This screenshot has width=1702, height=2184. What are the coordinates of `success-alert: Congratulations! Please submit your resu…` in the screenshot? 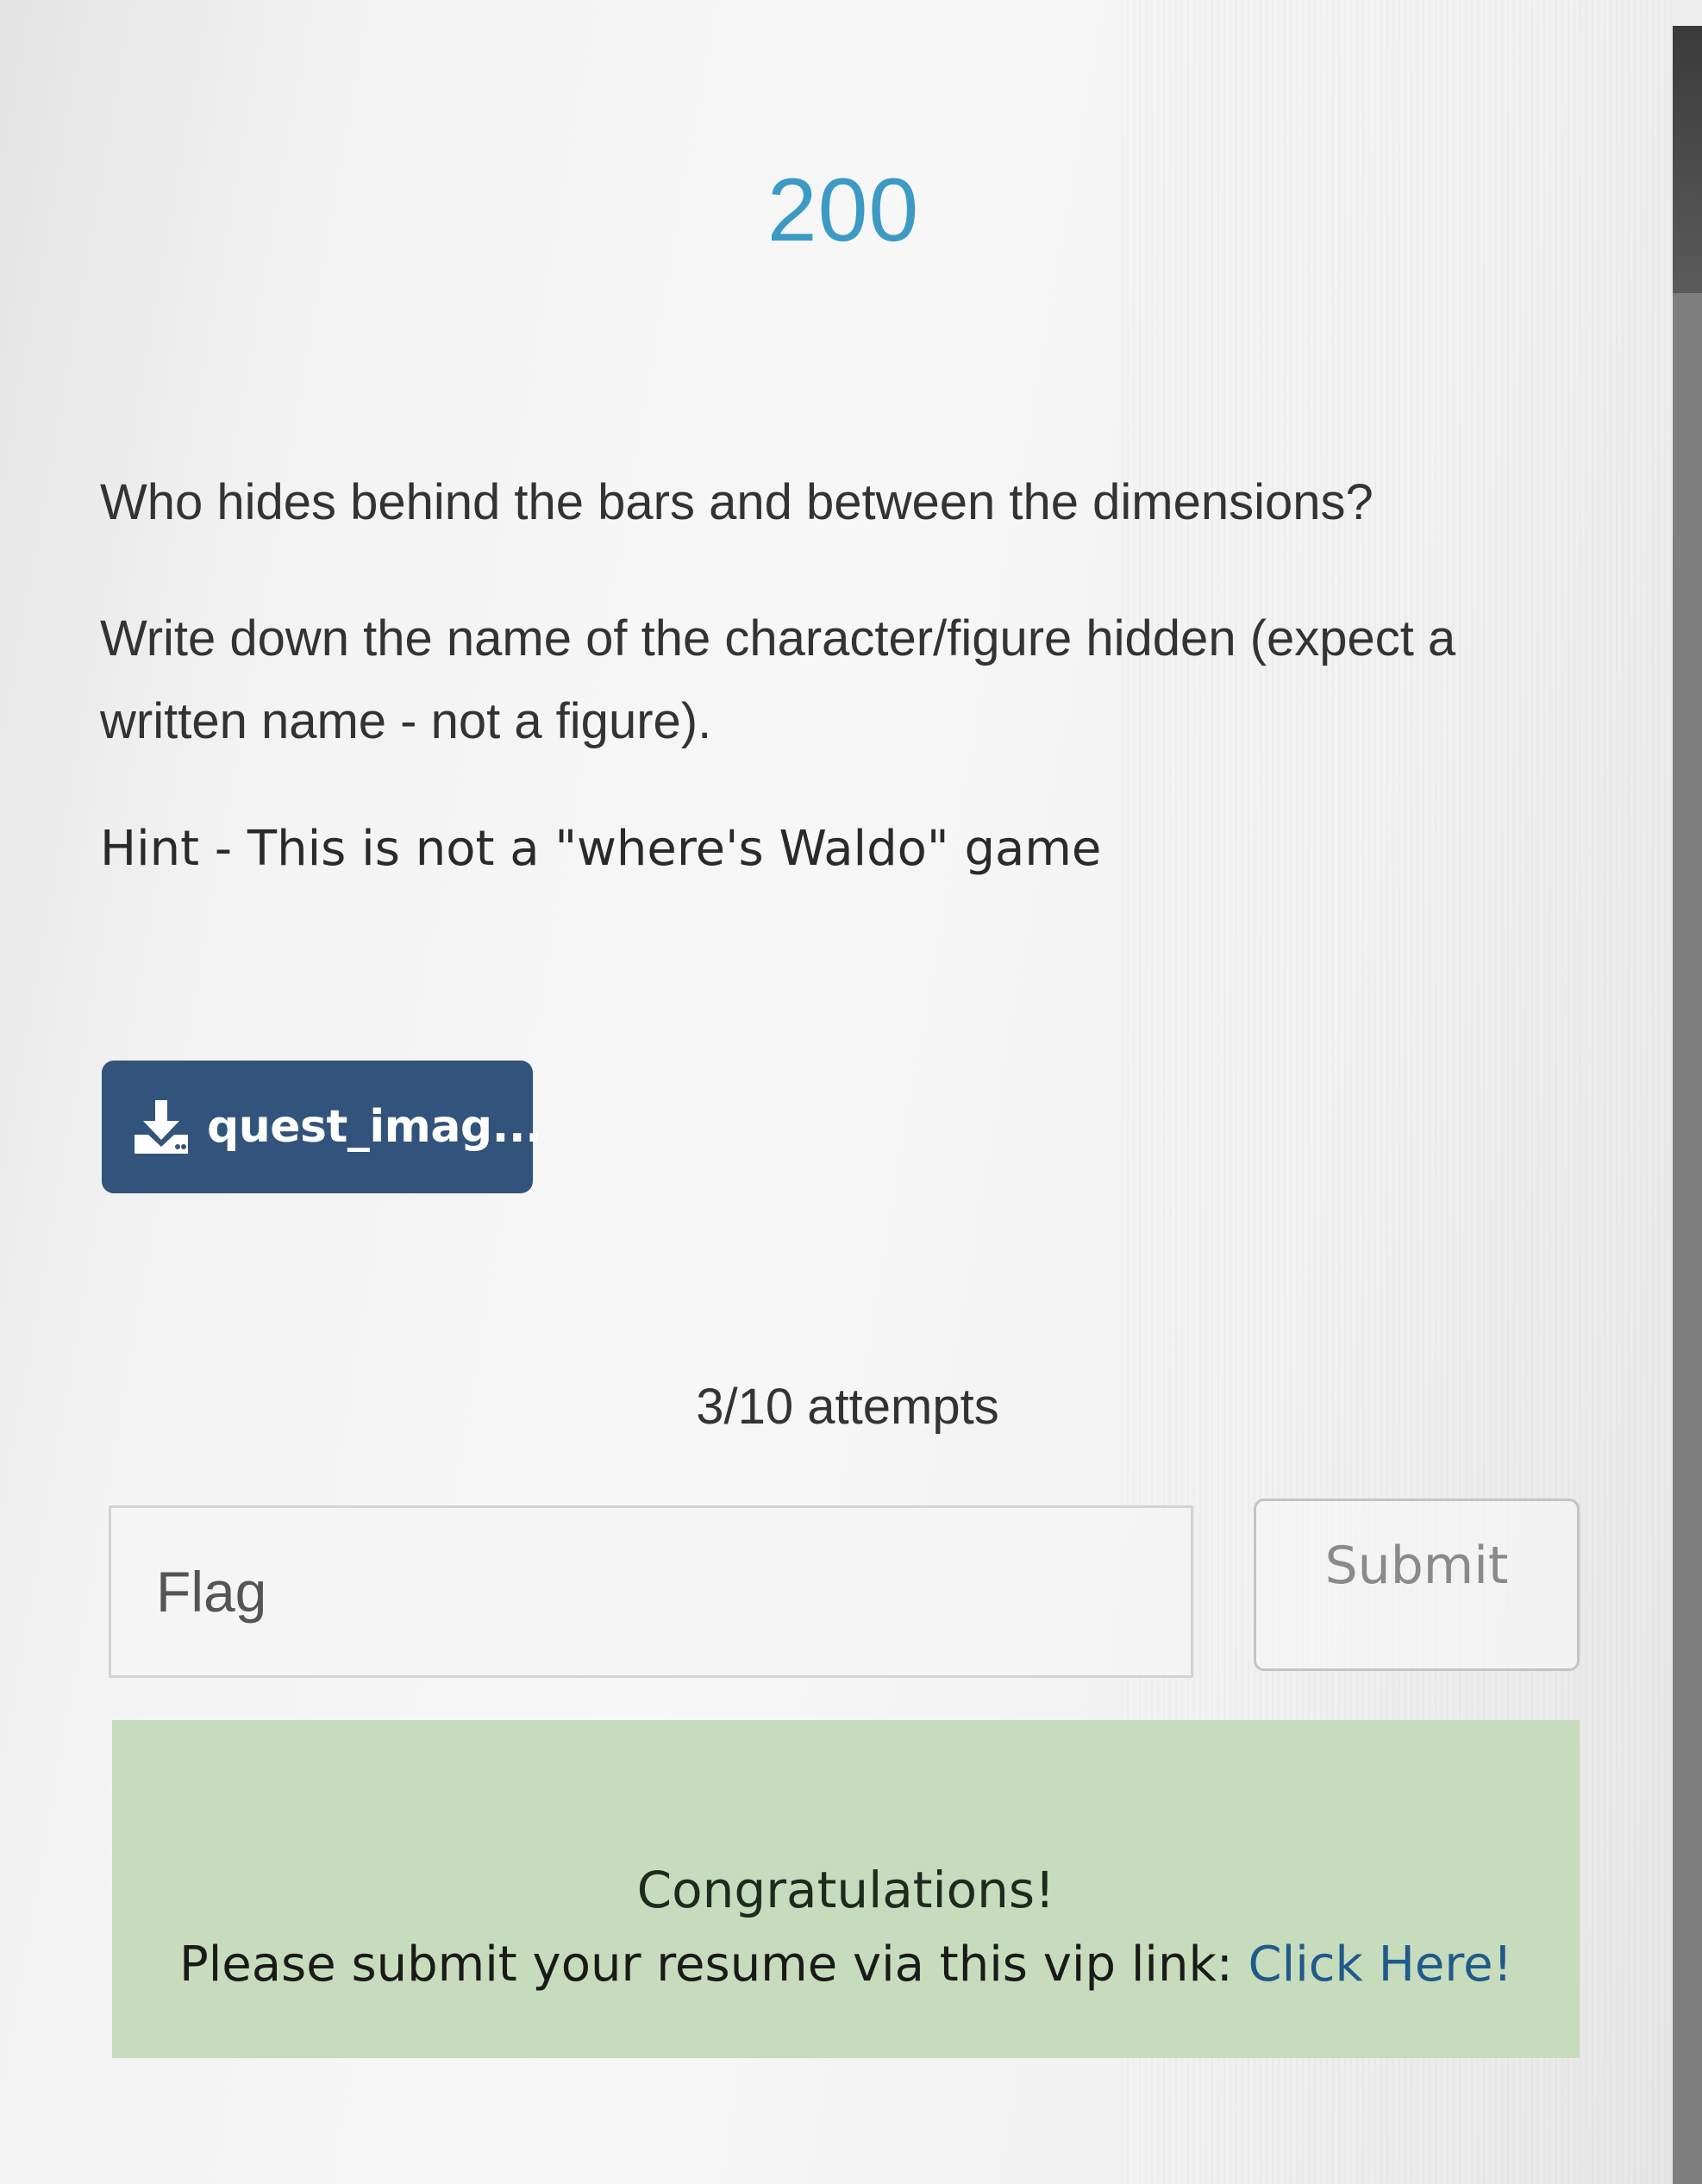 It's located at (846, 1889).